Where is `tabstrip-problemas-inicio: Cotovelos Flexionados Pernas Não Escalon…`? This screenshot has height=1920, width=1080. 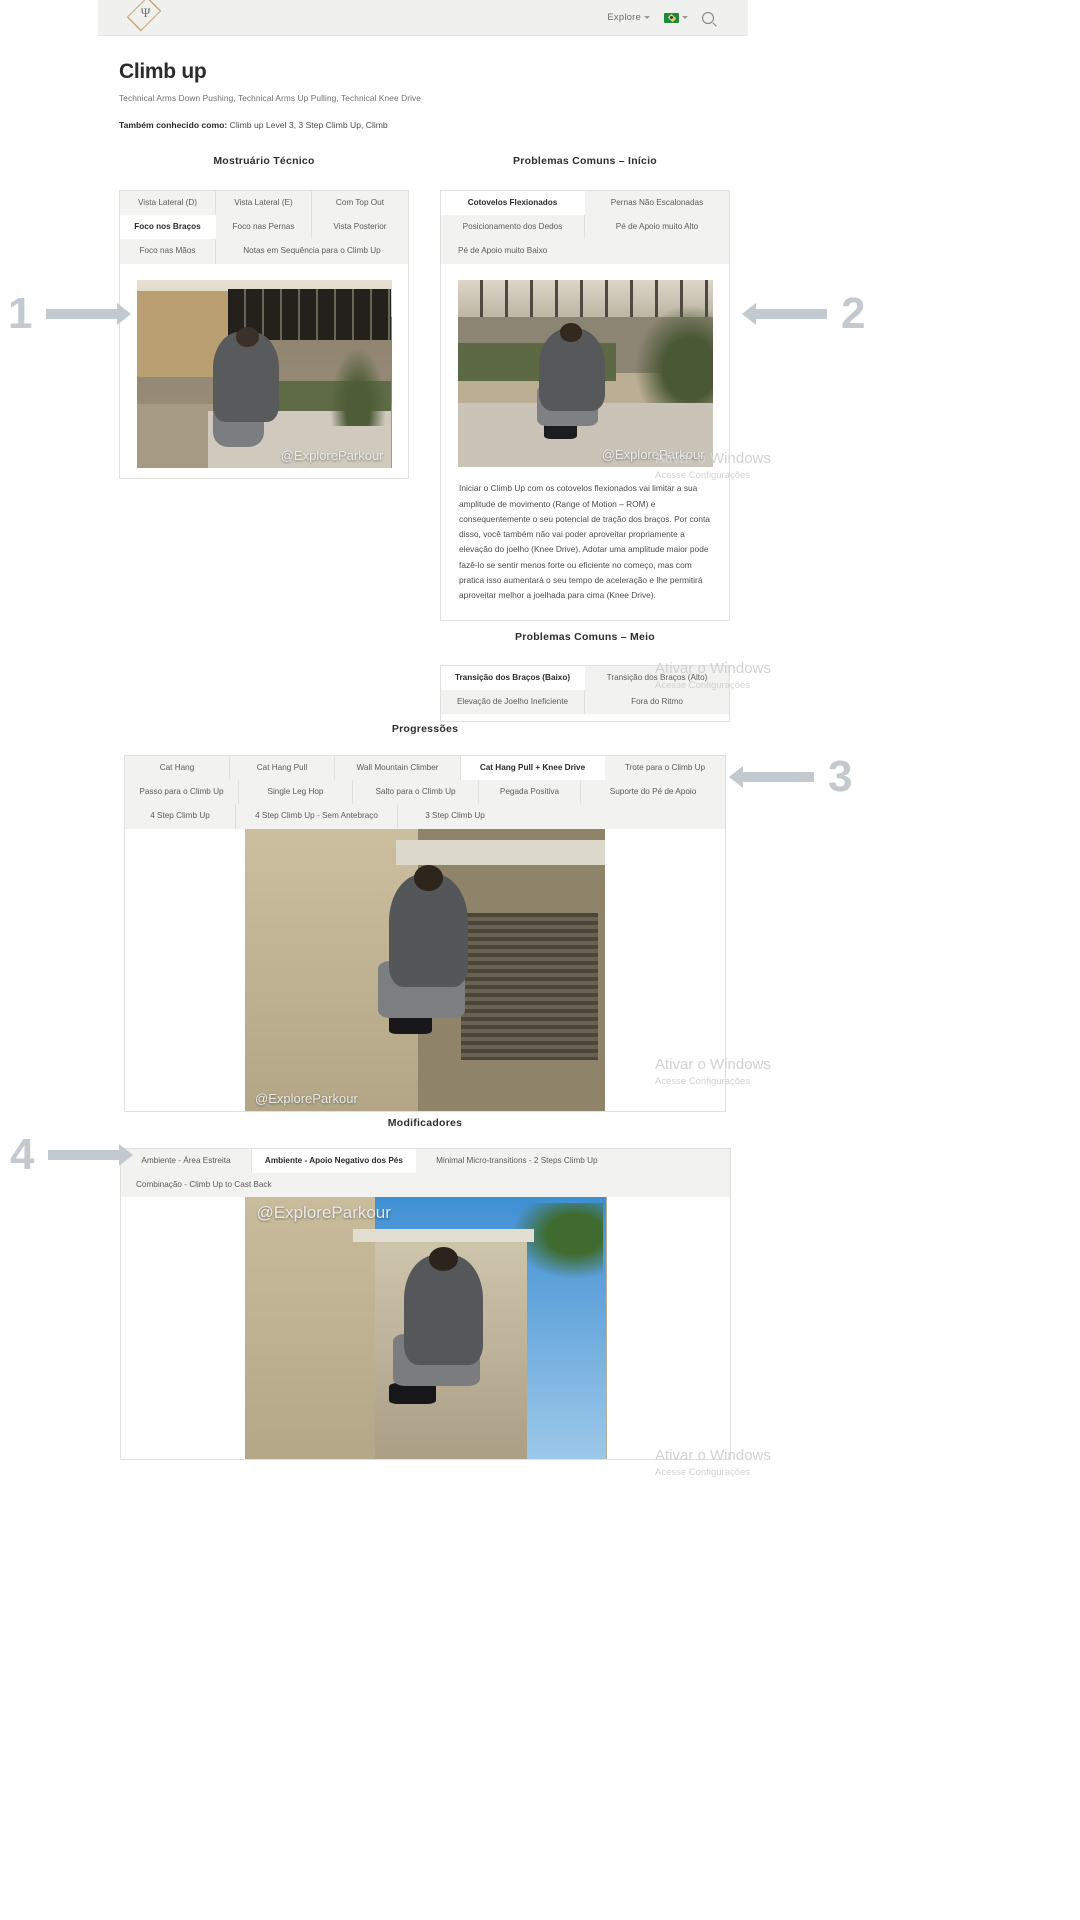 tabstrip-problemas-inicio: Cotovelos Flexionados Pernas Não Escalon… is located at coordinates (585, 227).